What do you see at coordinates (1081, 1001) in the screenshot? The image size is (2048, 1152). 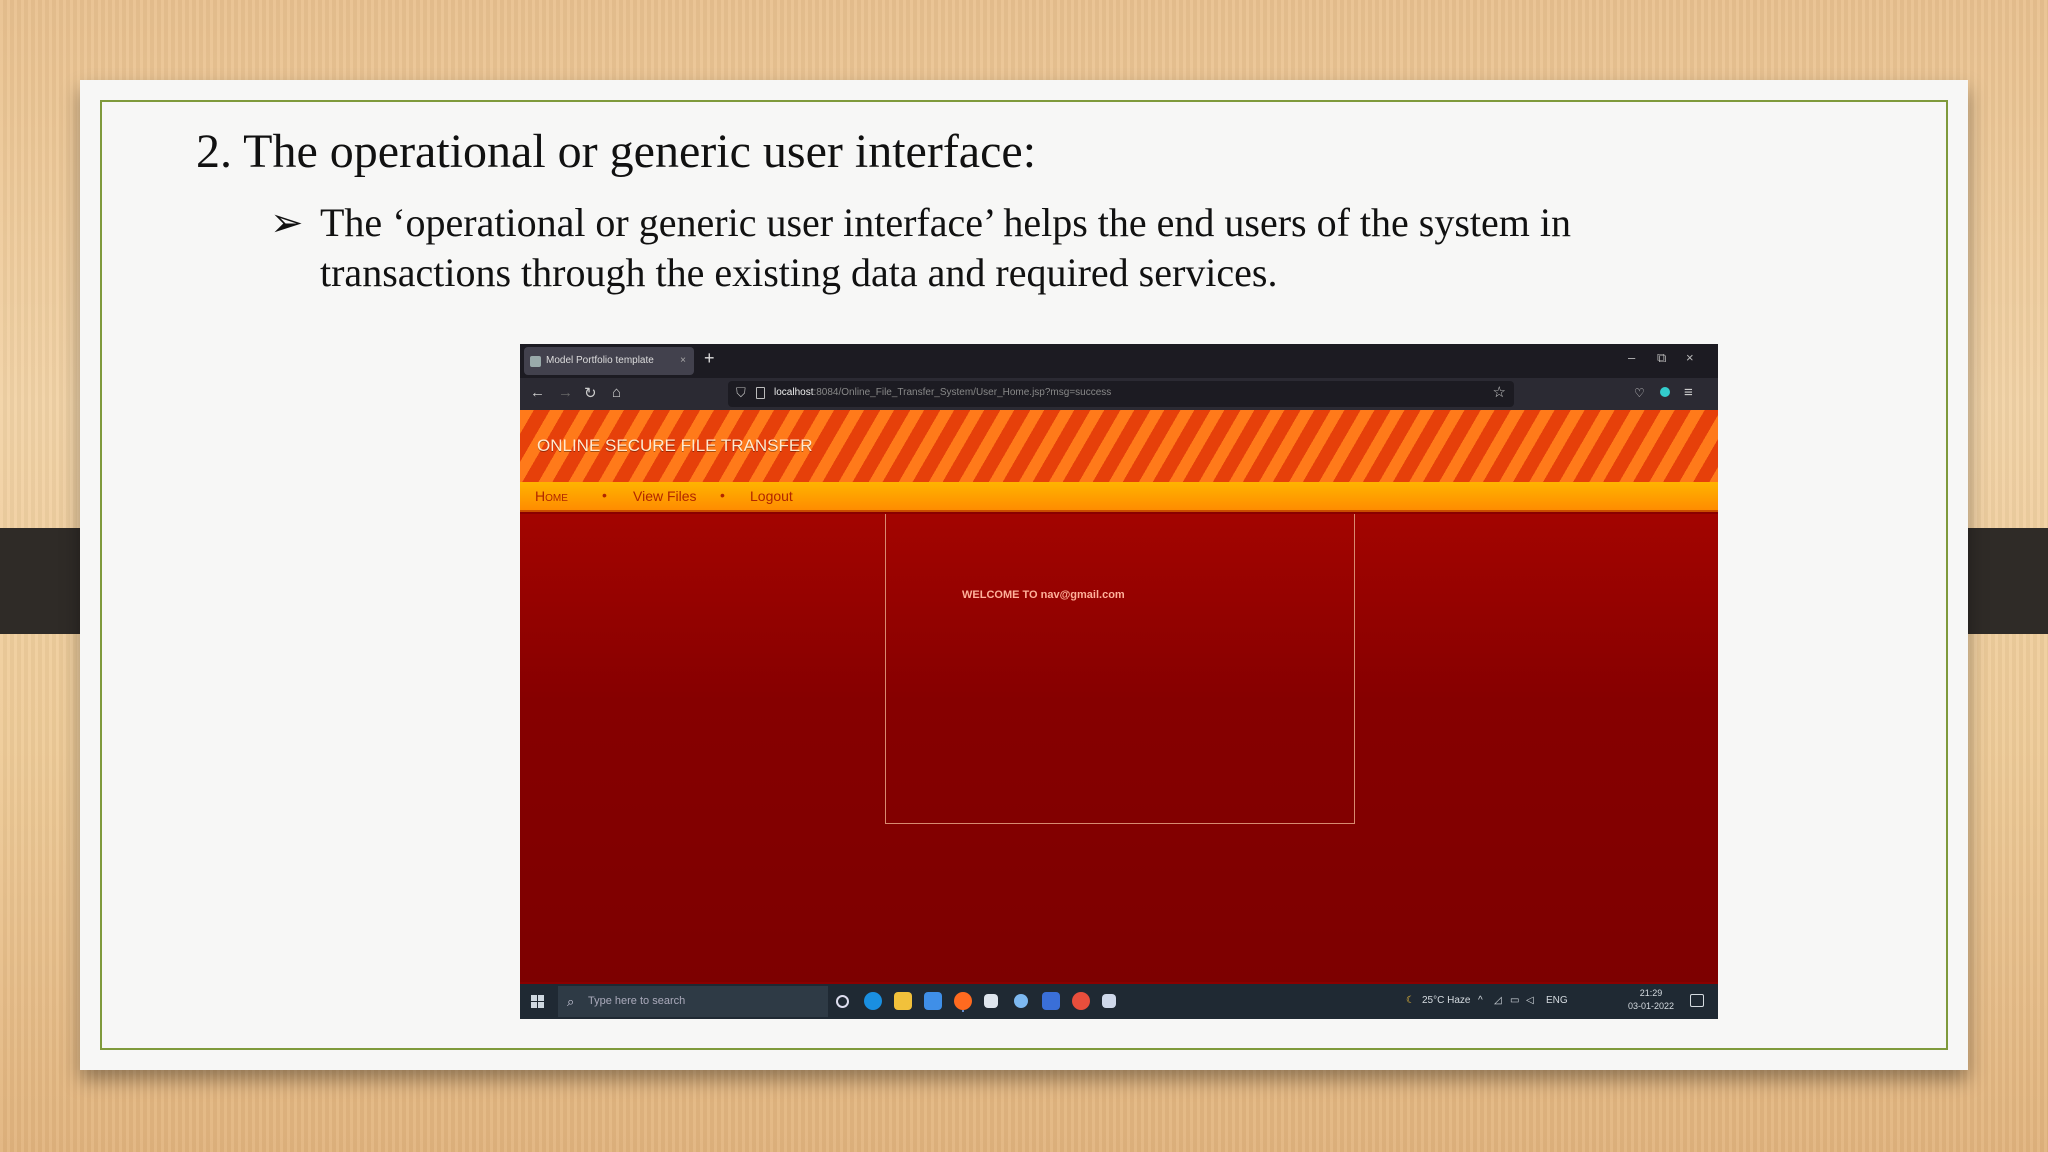 I see `chrome-icon` at bounding box center [1081, 1001].